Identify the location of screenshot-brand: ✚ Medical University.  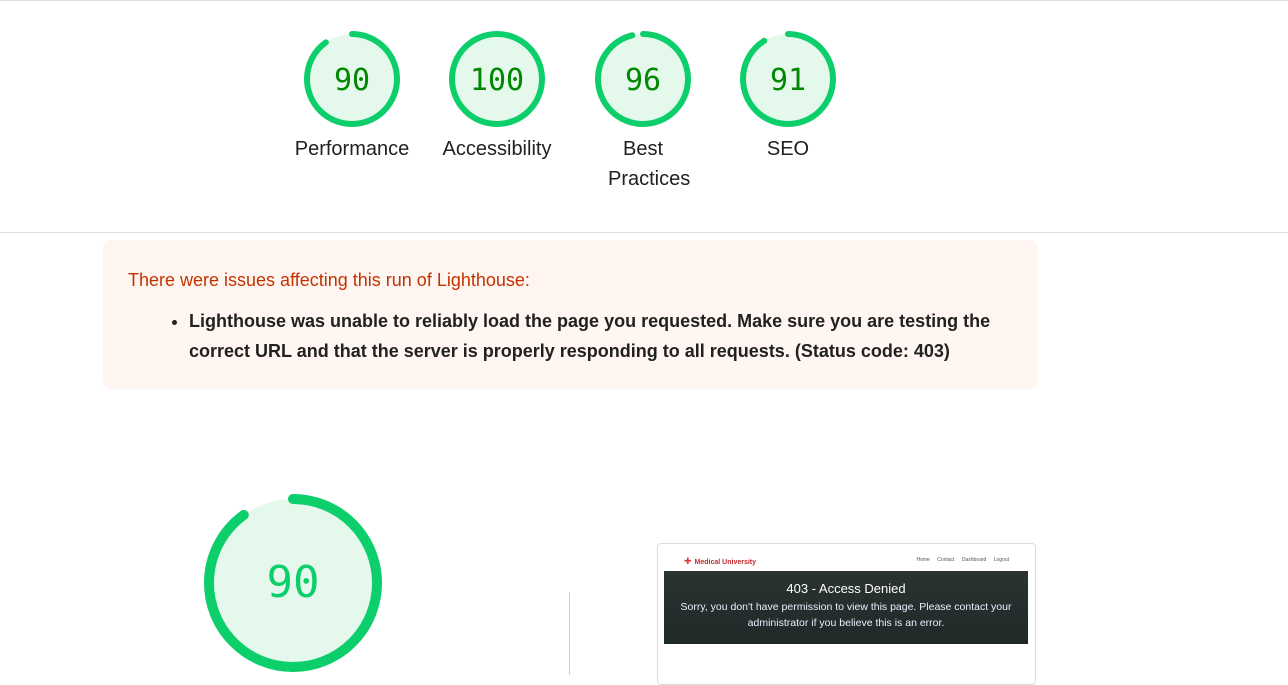
(720, 561).